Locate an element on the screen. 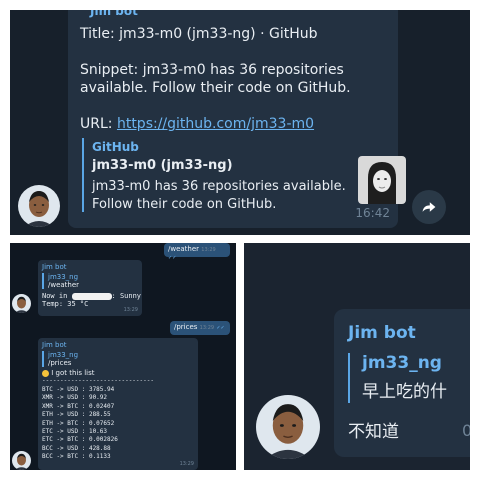  share-button is located at coordinates (429, 207).